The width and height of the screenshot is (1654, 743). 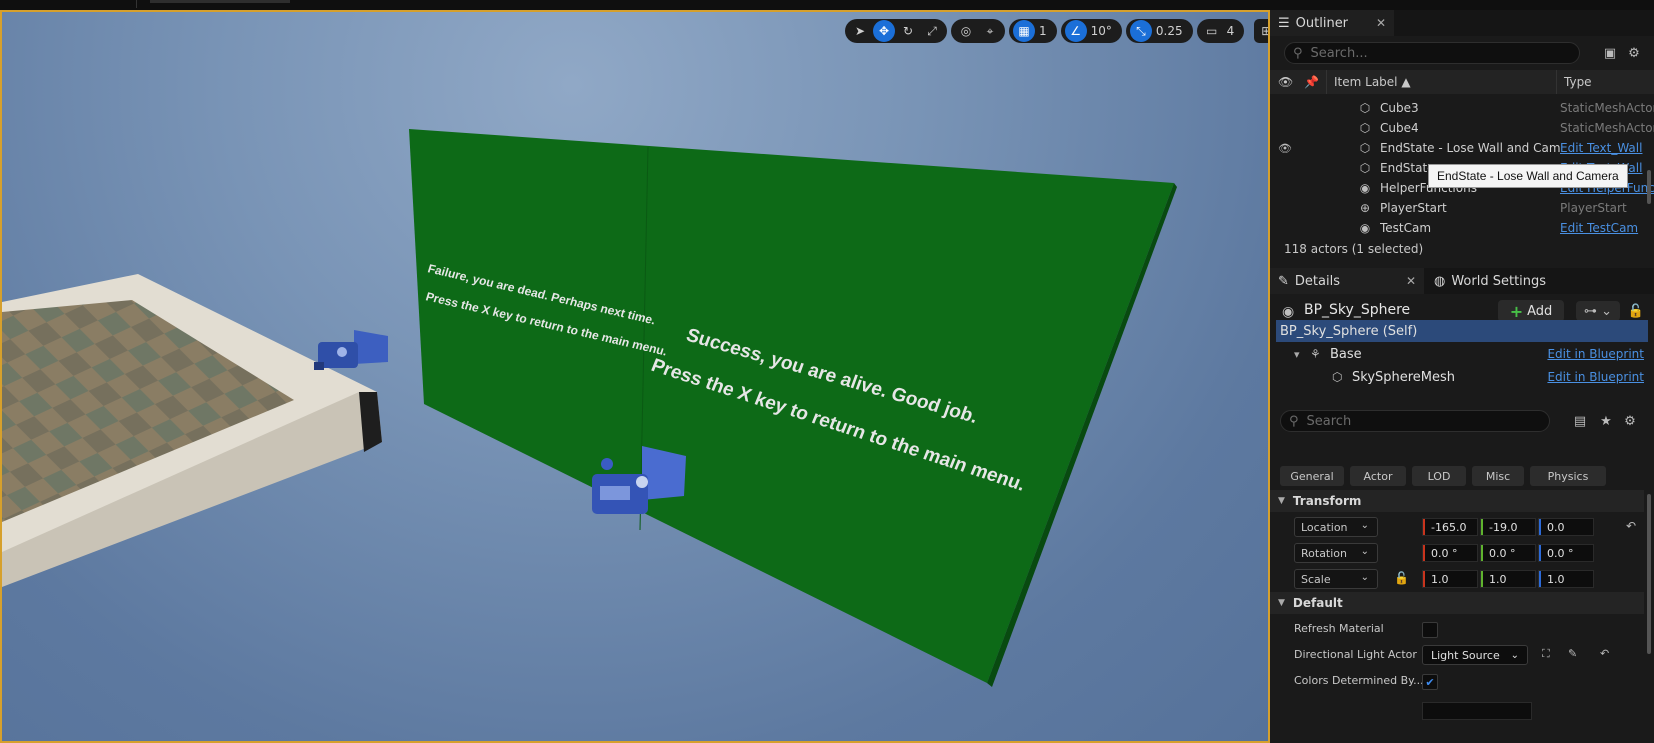 I want to click on component-row: BP_Sky_Sphere (Self), so click(x=1462, y=331).